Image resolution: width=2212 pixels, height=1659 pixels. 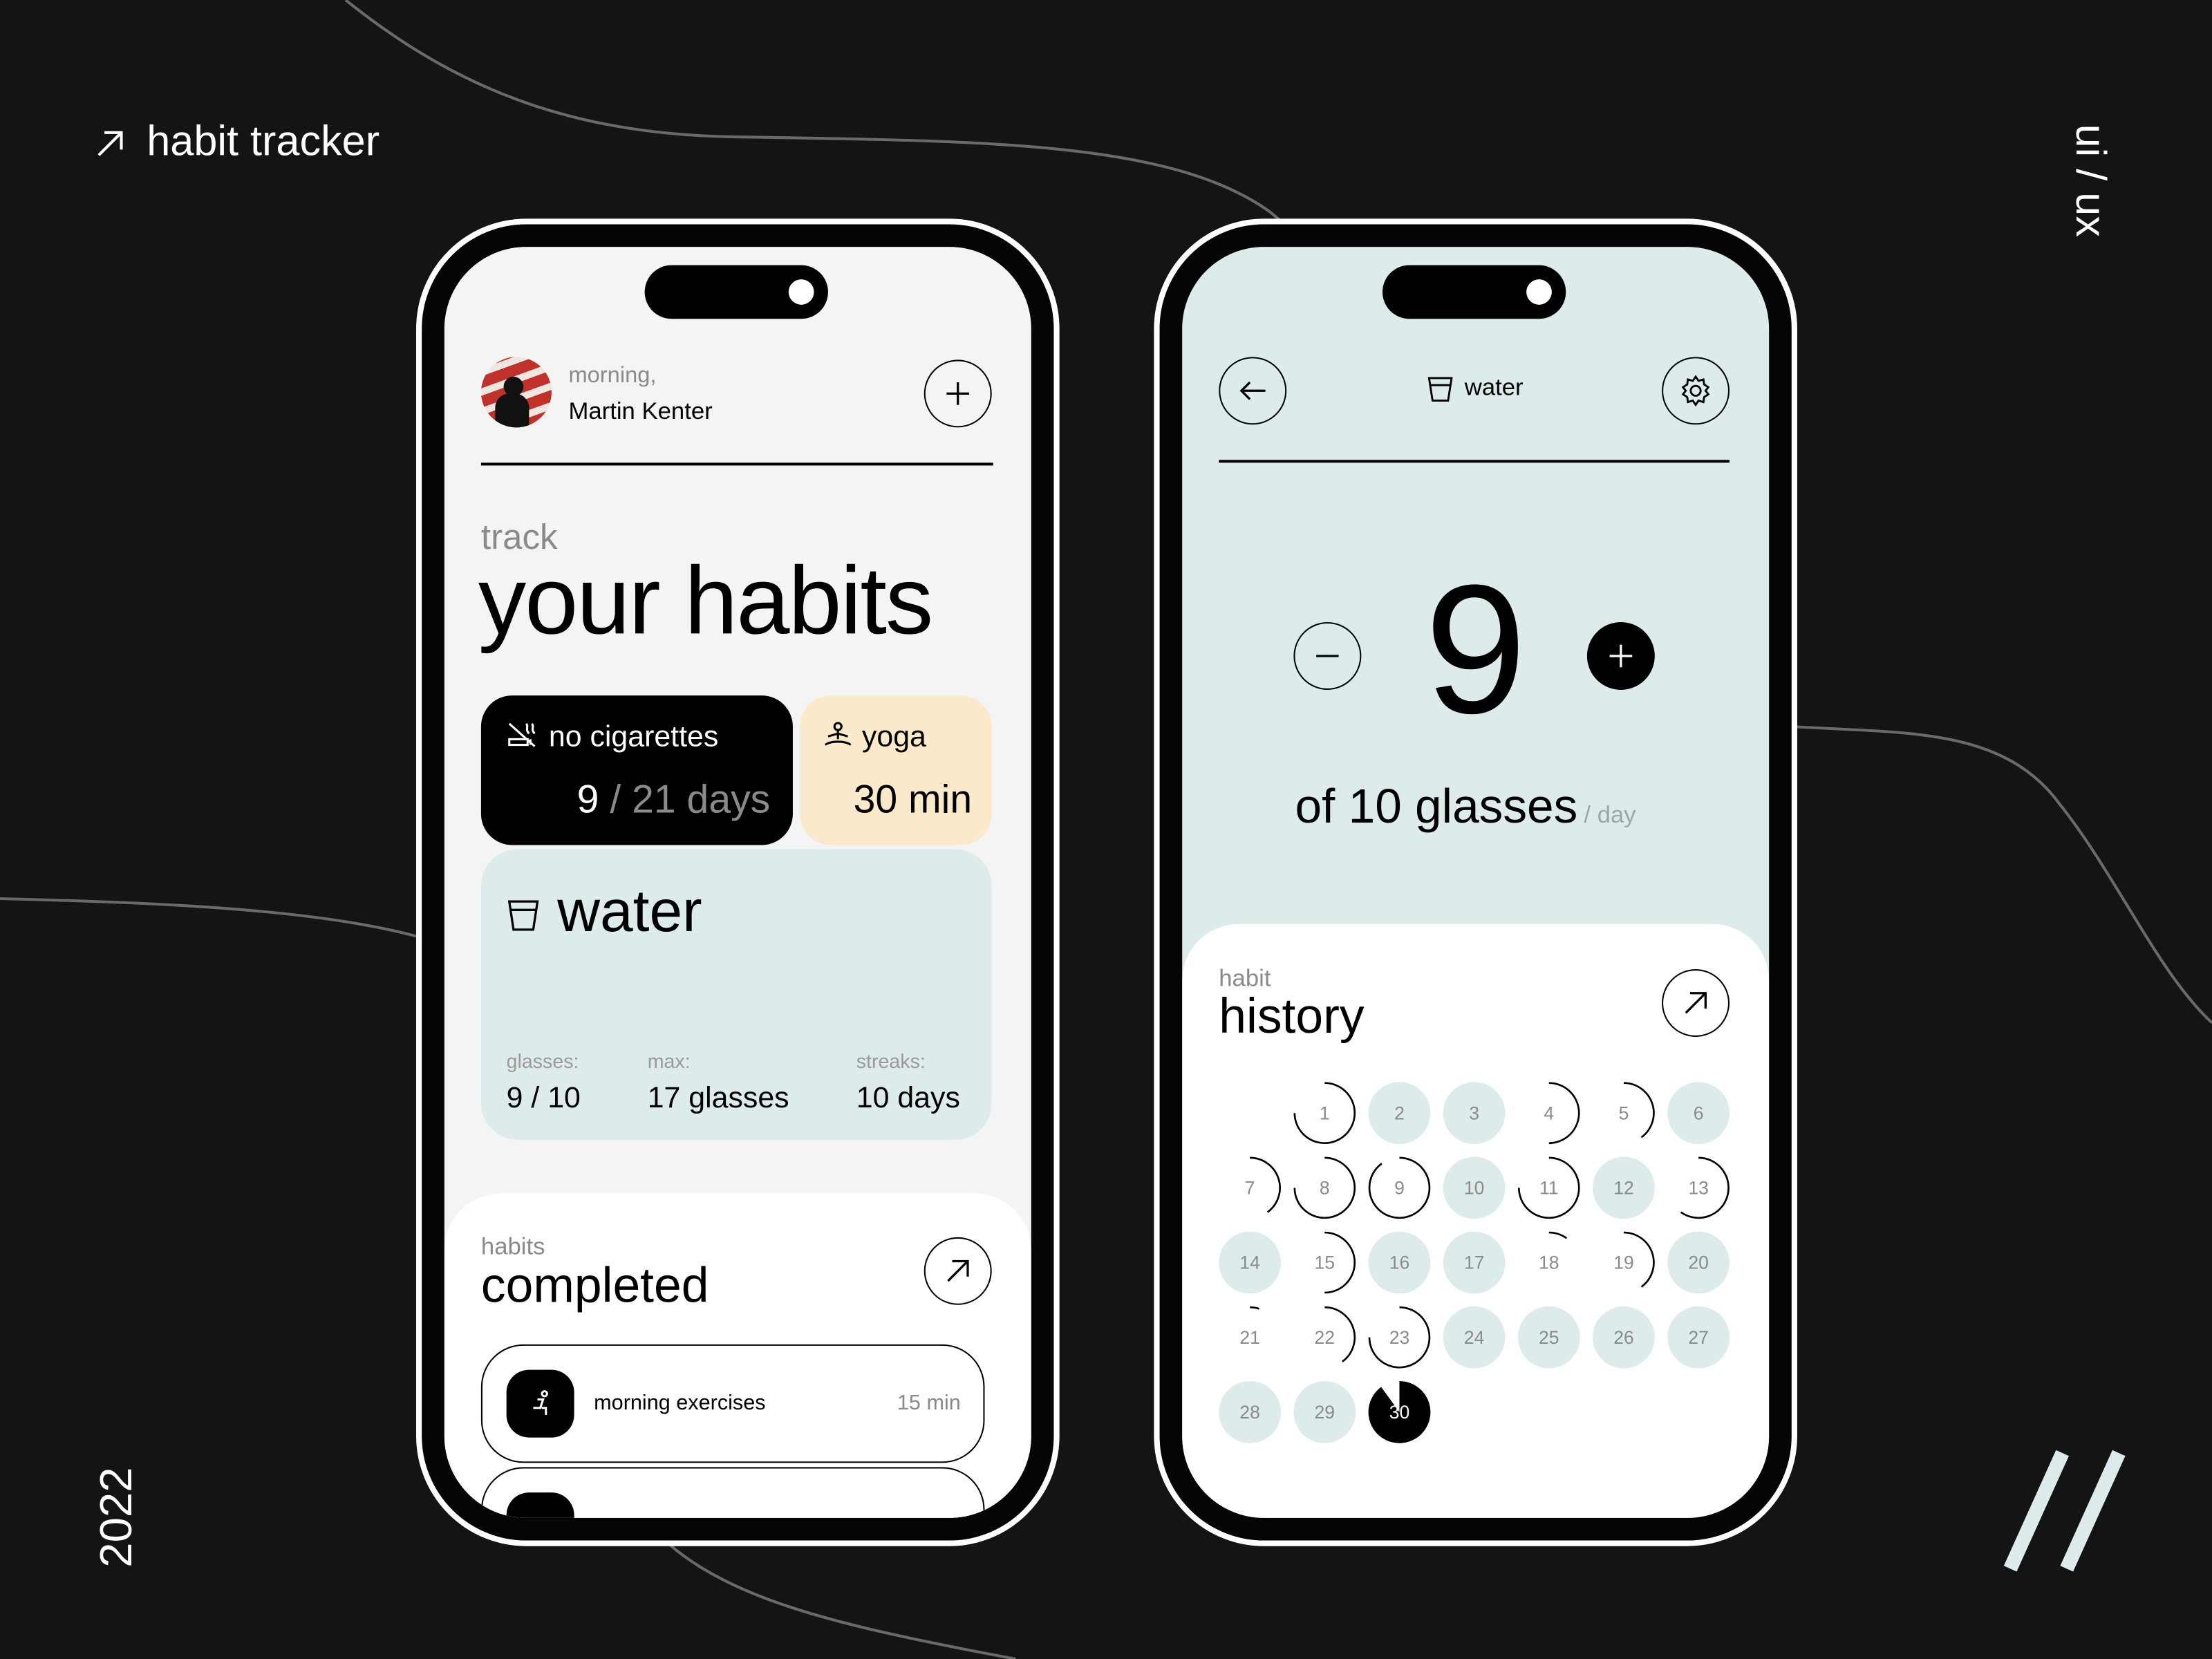 What do you see at coordinates (522, 735) in the screenshot?
I see `no-smoking-icon` at bounding box center [522, 735].